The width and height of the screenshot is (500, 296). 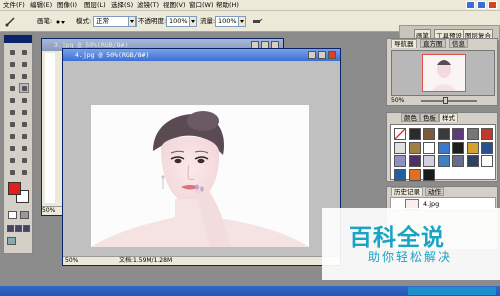 What do you see at coordinates (14, 5) in the screenshot?
I see `menu-file: 文件(F)` at bounding box center [14, 5].